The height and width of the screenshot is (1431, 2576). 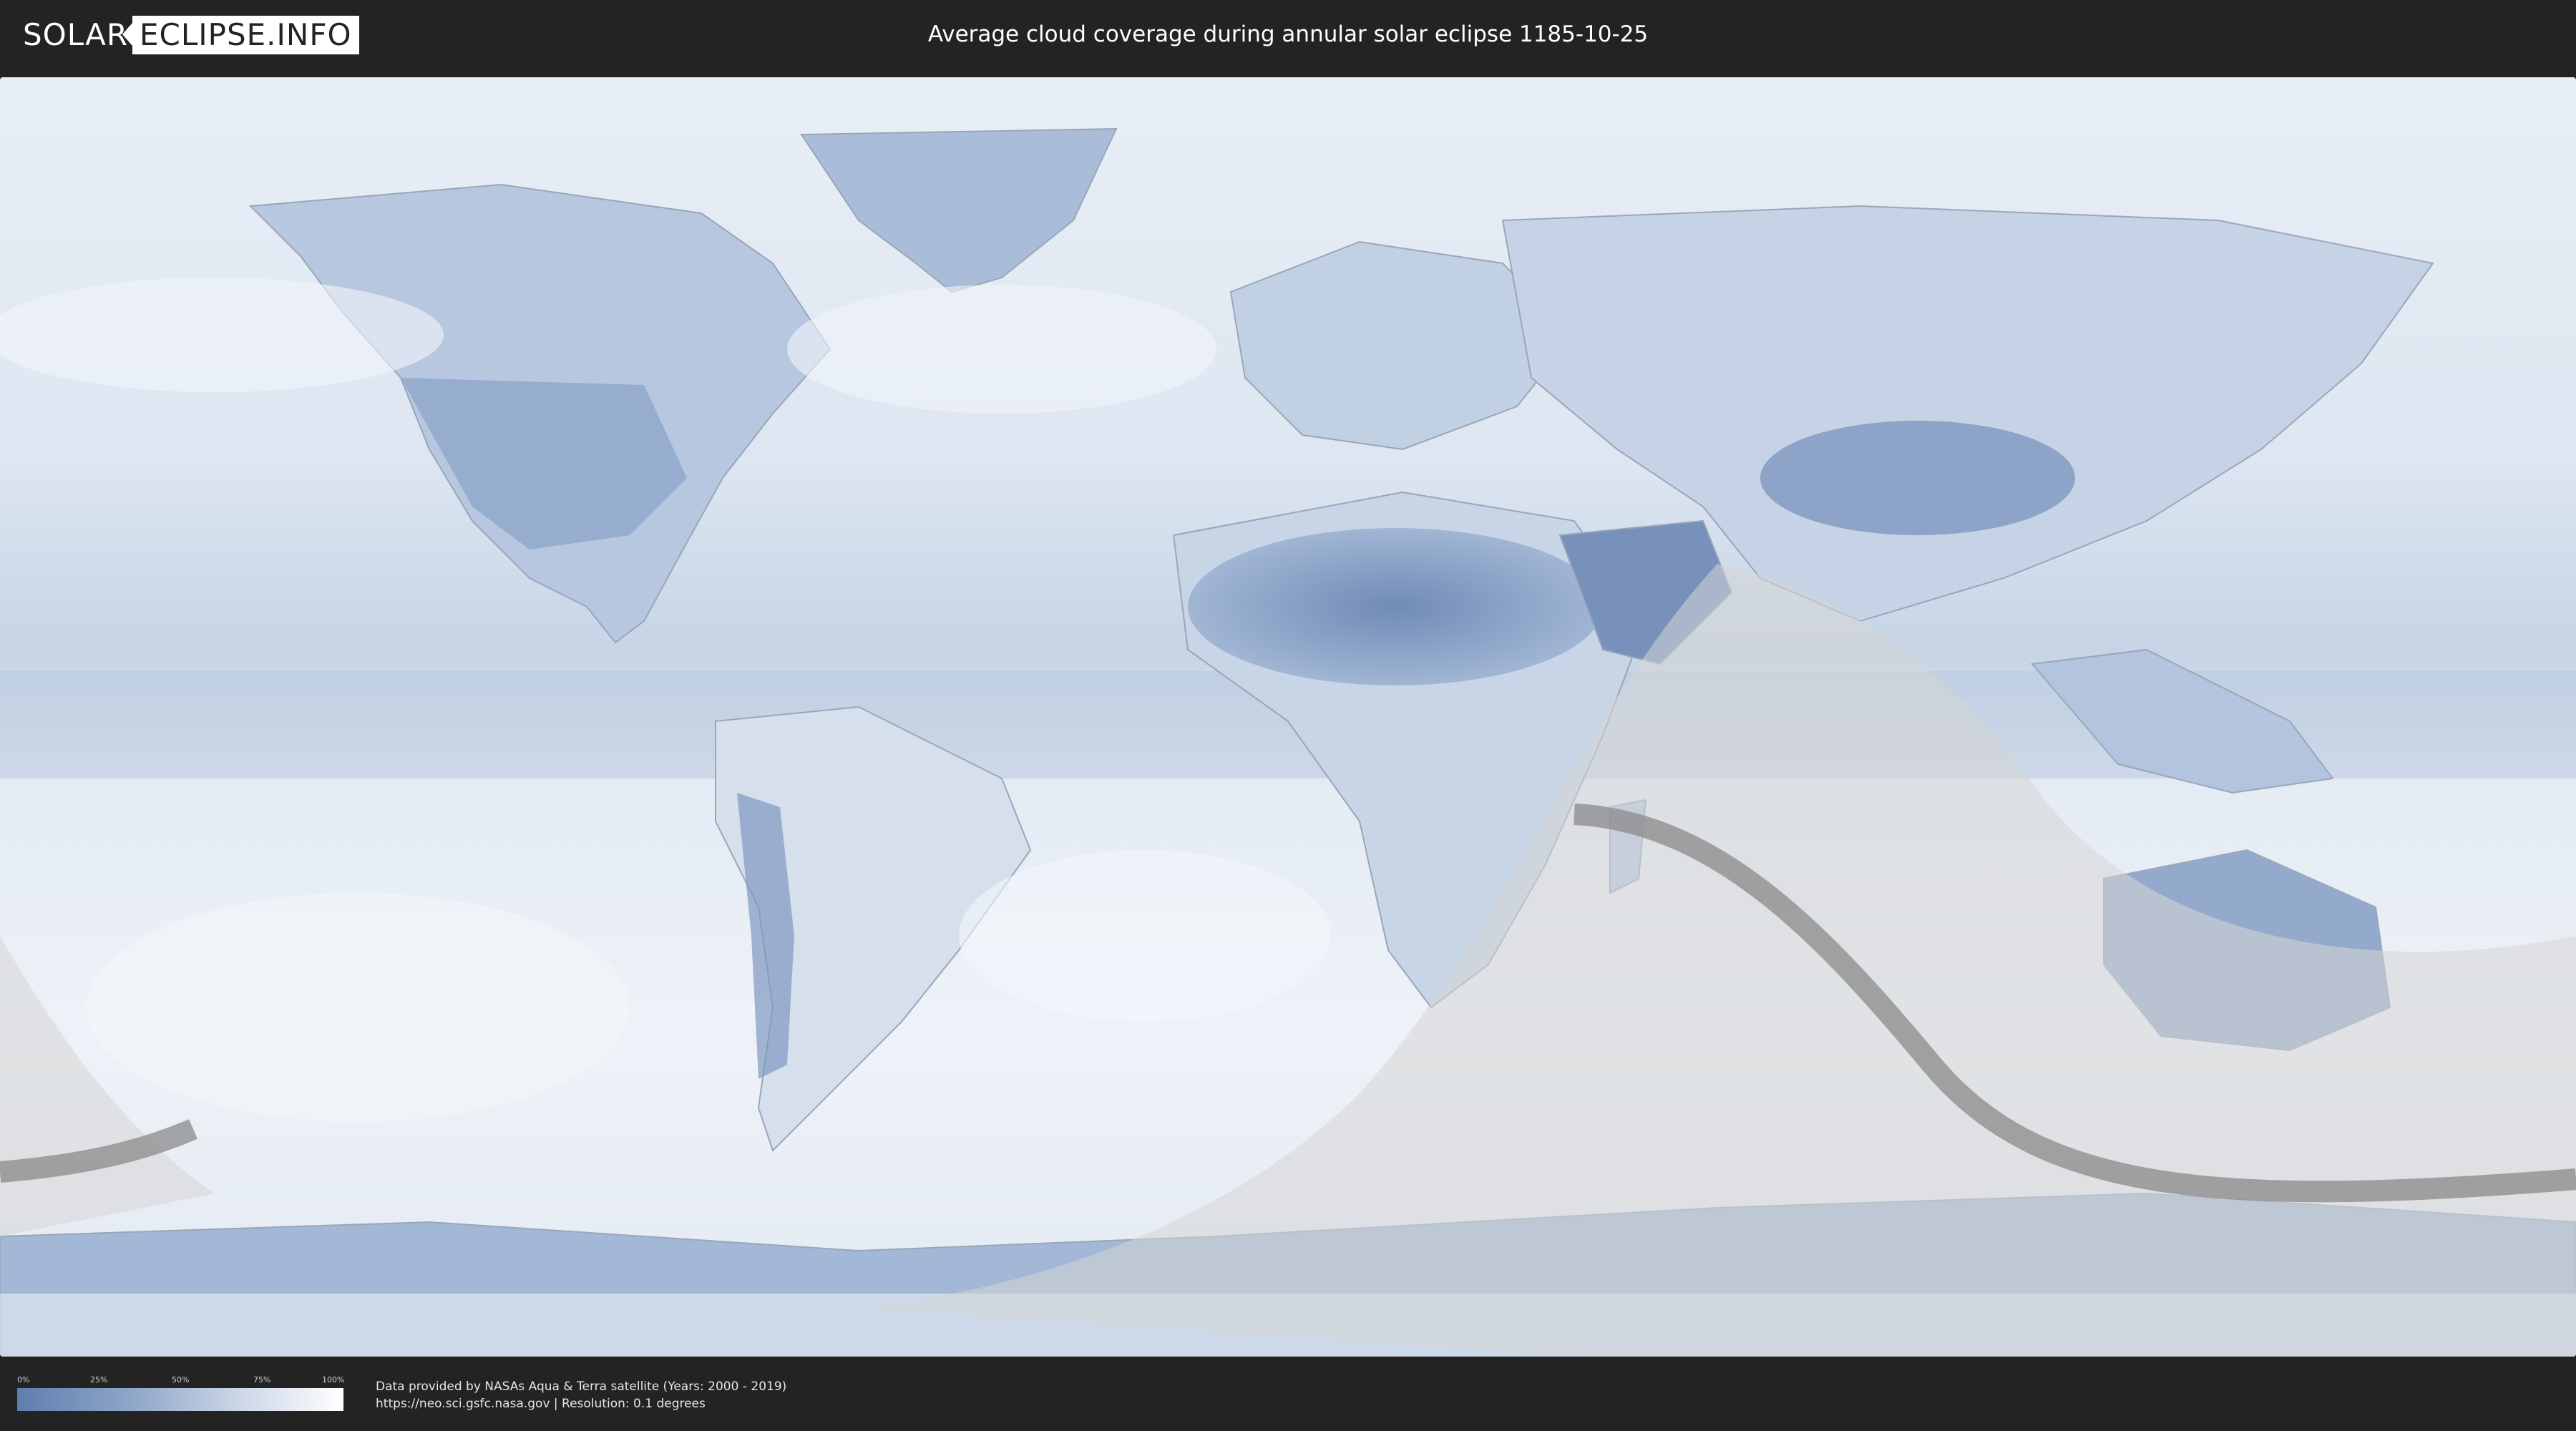 I want to click on region-sahara, so click(x=1395, y=606).